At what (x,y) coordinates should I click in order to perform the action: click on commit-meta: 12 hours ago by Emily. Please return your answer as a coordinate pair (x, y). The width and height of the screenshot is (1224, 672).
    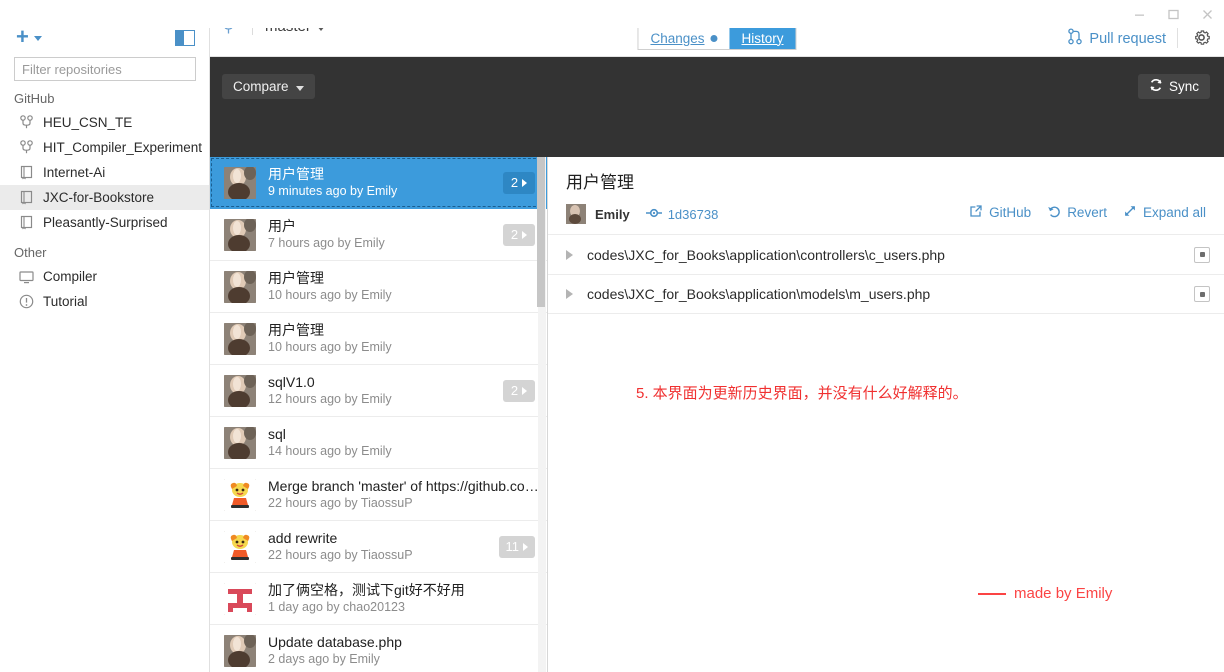
    Looking at the image, I should click on (330, 399).